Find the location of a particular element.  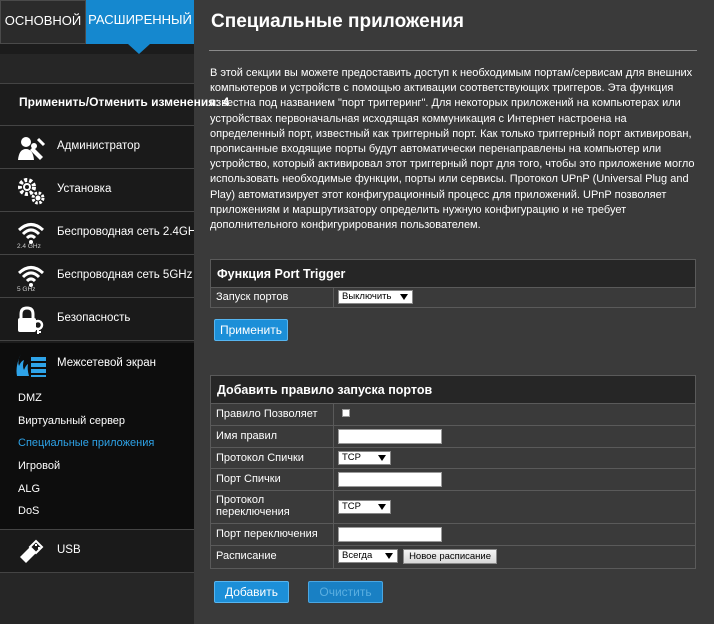

submenu-virtual-server: Виртуальный сервер is located at coordinates (71, 421).